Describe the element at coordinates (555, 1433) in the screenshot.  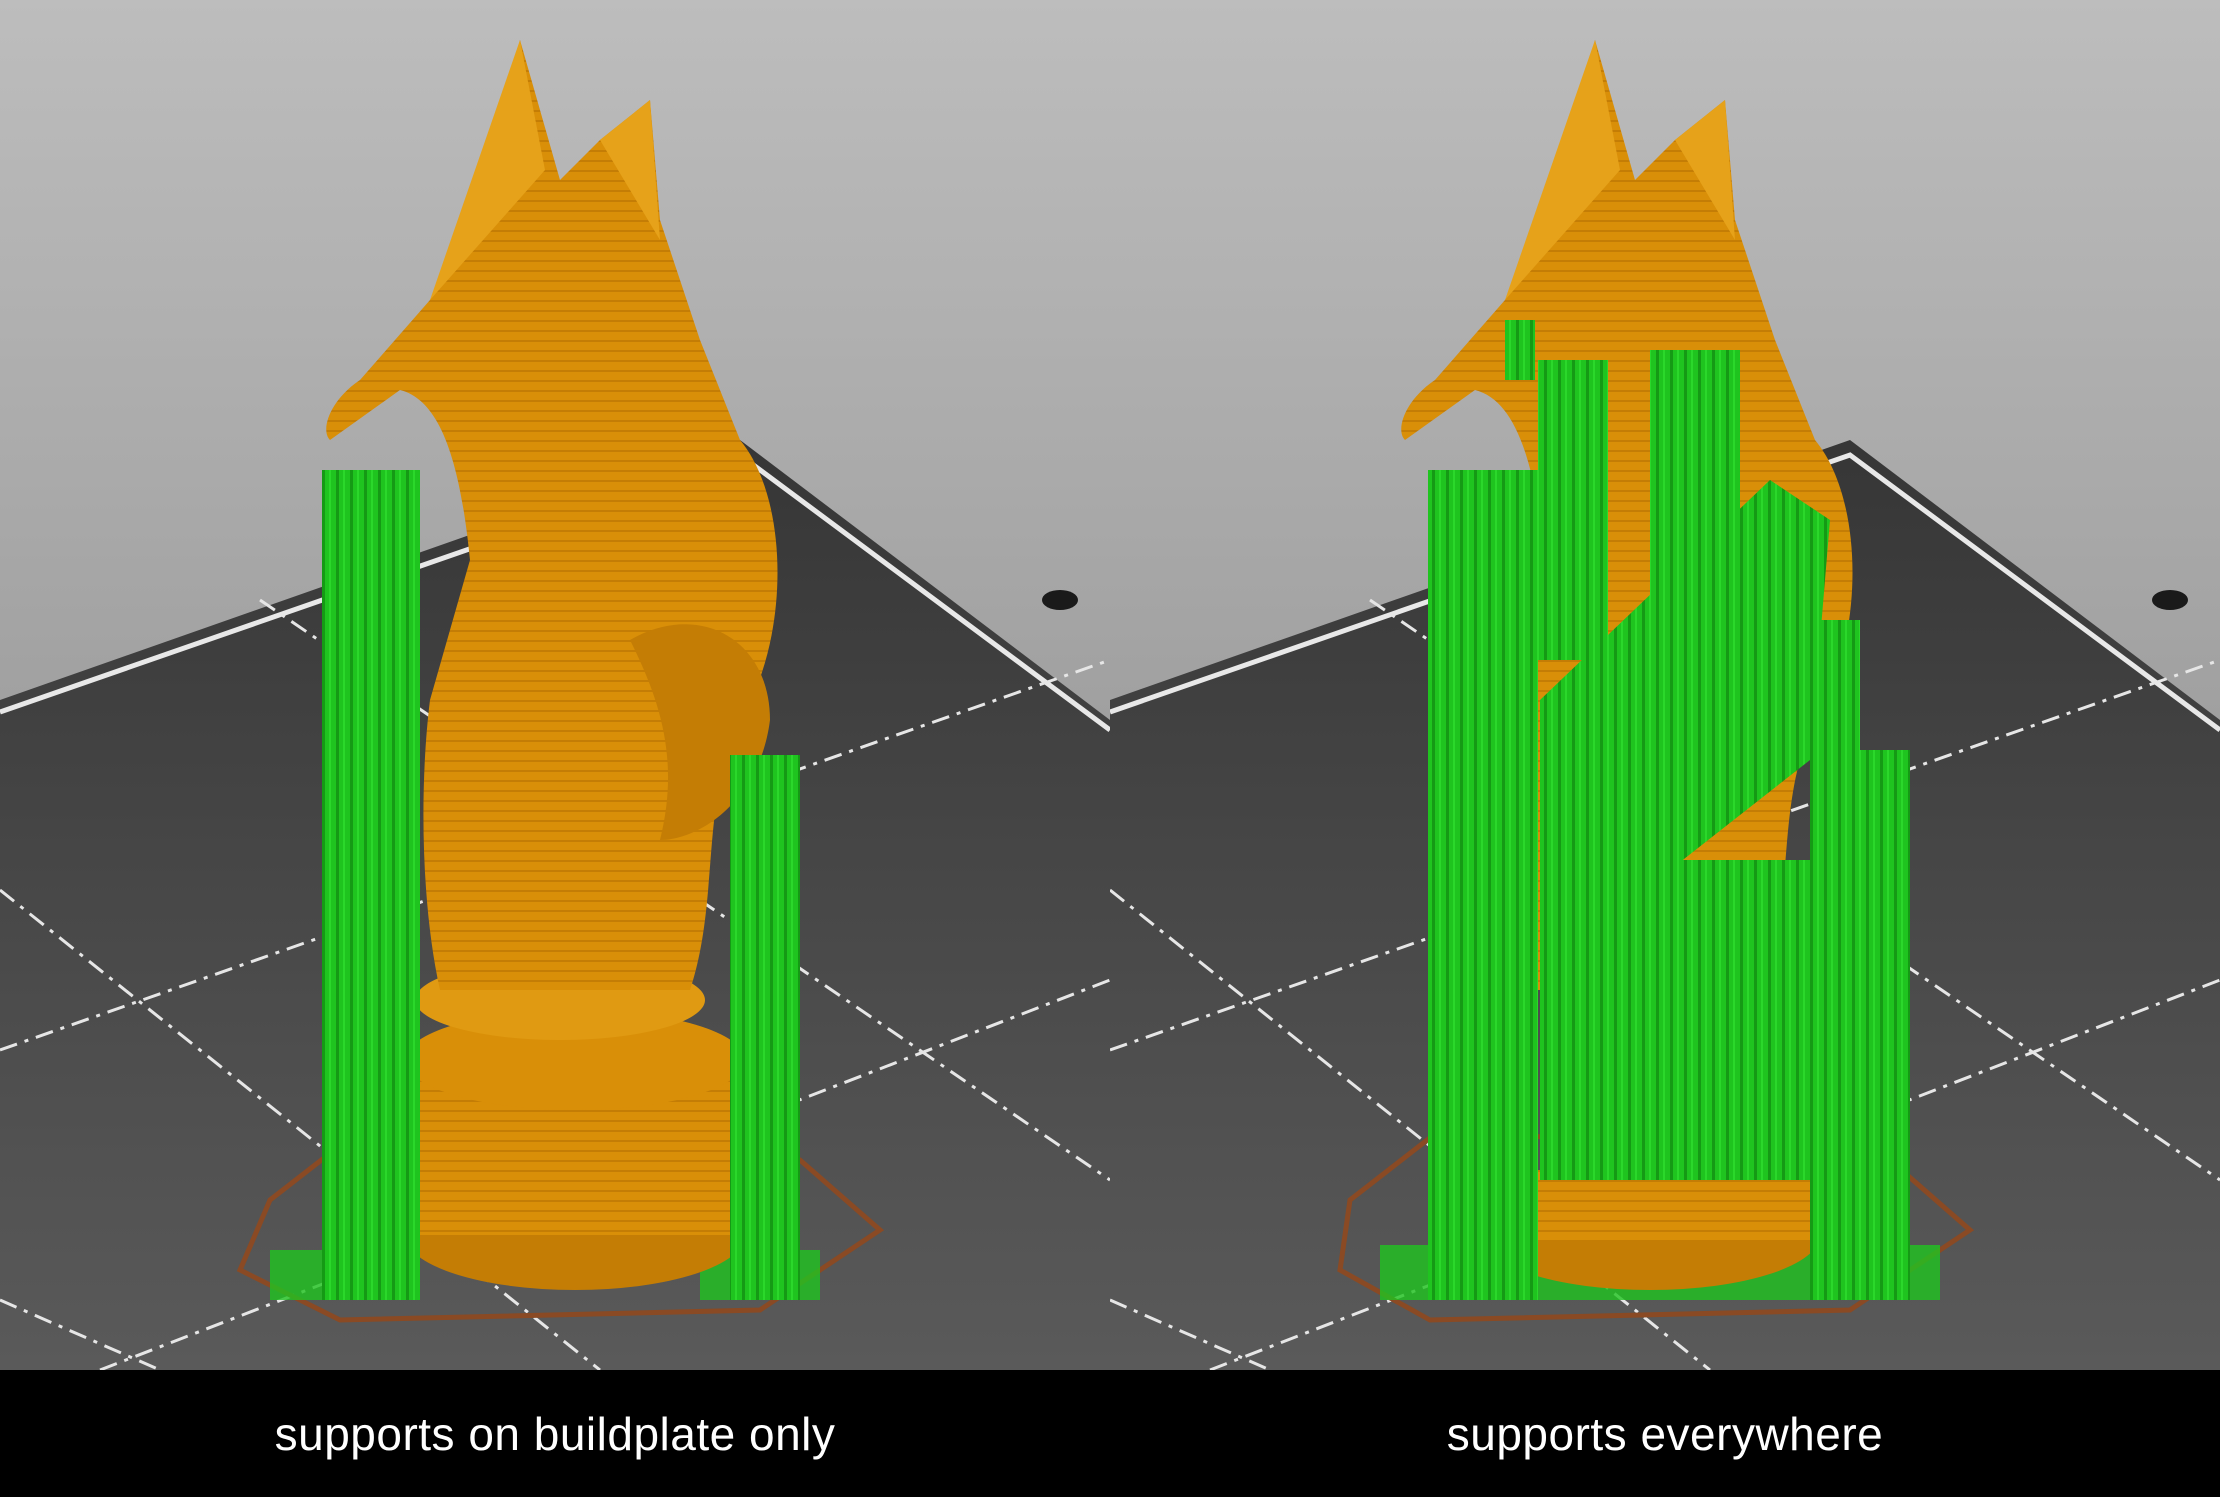
I see `caption-buildplate-only: supports on buildplate only` at that location.